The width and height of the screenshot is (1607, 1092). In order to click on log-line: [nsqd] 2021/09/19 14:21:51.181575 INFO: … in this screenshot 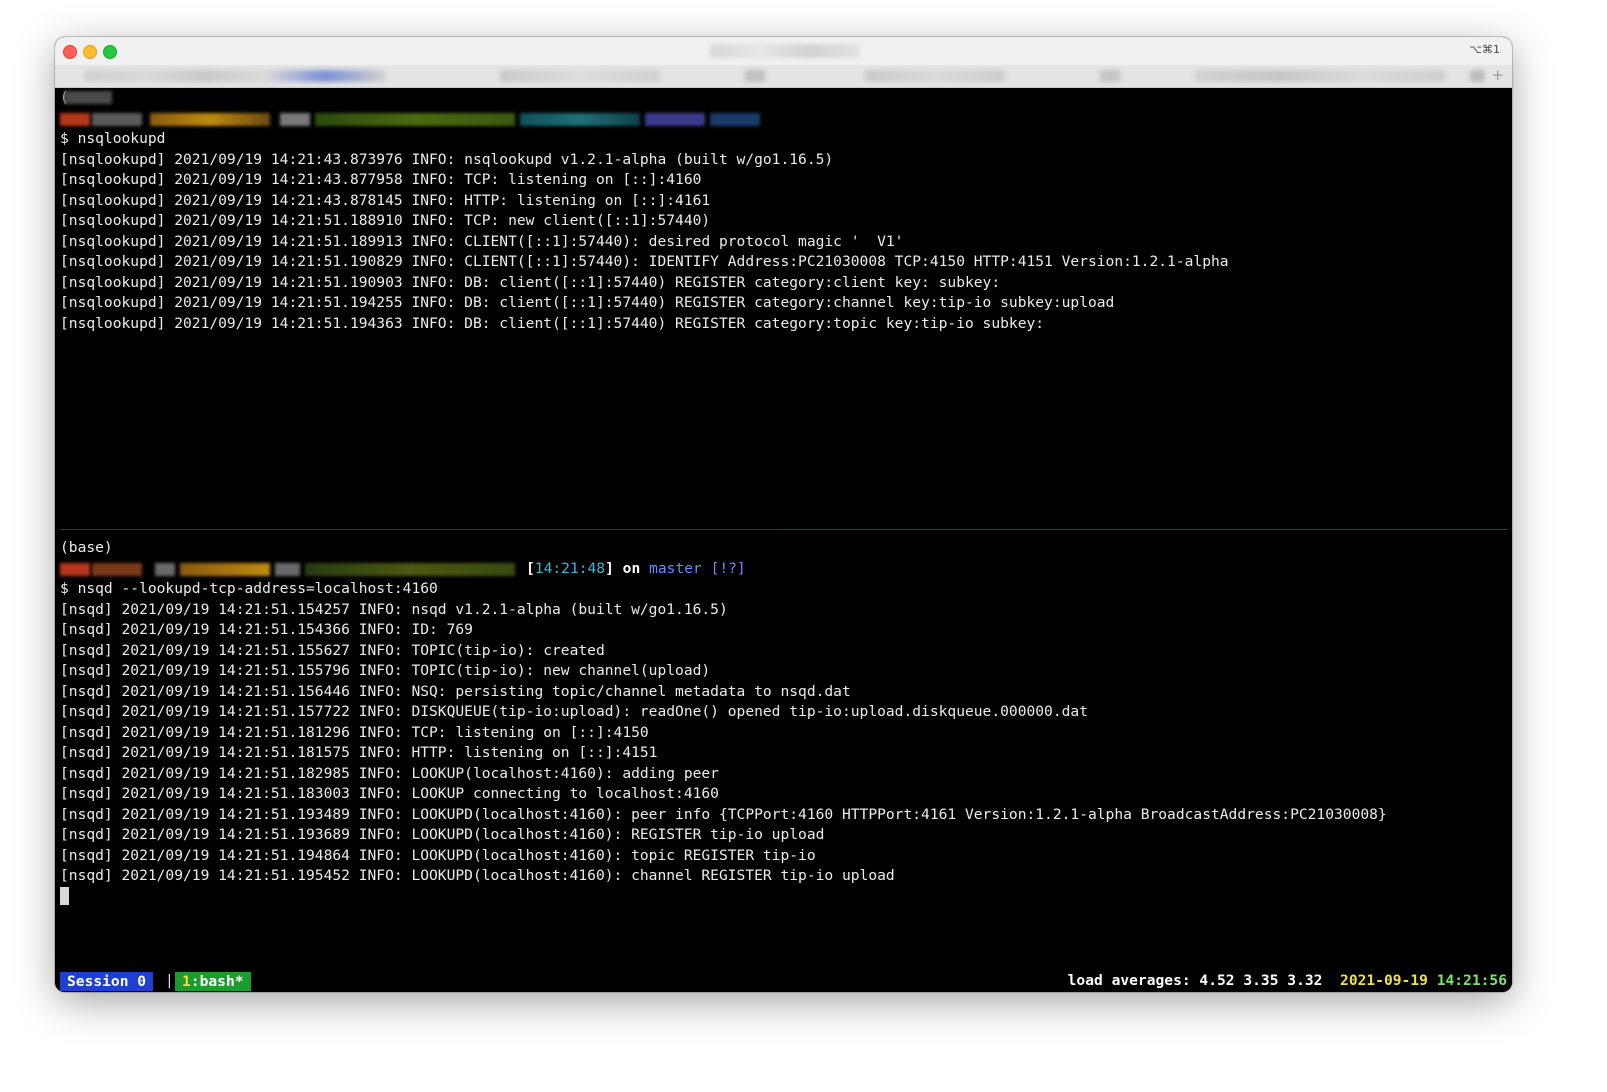, I will do `click(359, 752)`.